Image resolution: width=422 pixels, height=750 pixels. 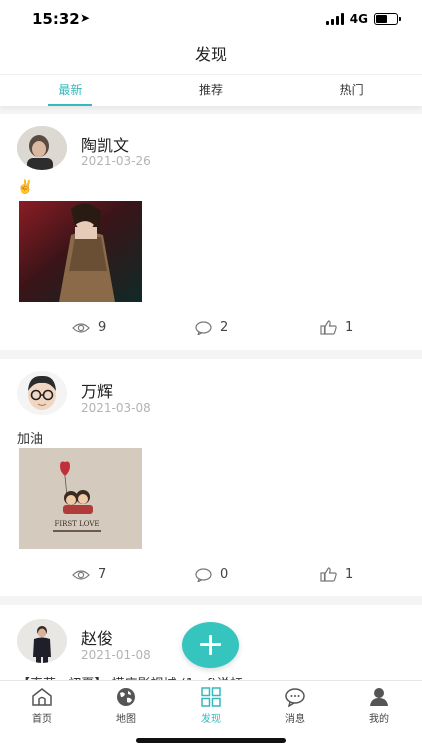 I want to click on home-icon, so click(x=42, y=697).